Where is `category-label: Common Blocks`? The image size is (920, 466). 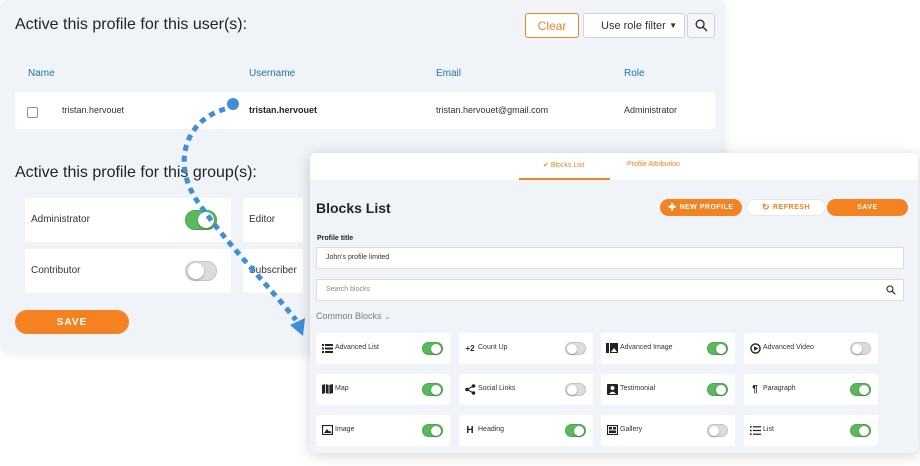 category-label: Common Blocks is located at coordinates (349, 316).